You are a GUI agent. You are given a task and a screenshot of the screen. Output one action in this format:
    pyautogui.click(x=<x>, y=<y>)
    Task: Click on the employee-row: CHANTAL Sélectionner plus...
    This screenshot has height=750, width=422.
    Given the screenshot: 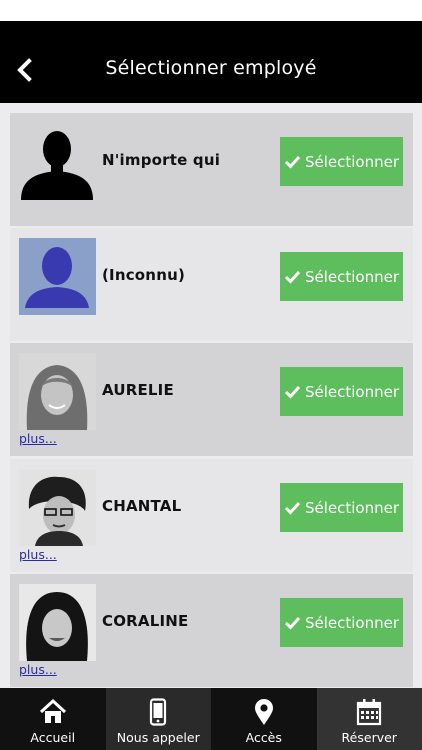 What is the action you would take?
    pyautogui.click(x=211, y=515)
    